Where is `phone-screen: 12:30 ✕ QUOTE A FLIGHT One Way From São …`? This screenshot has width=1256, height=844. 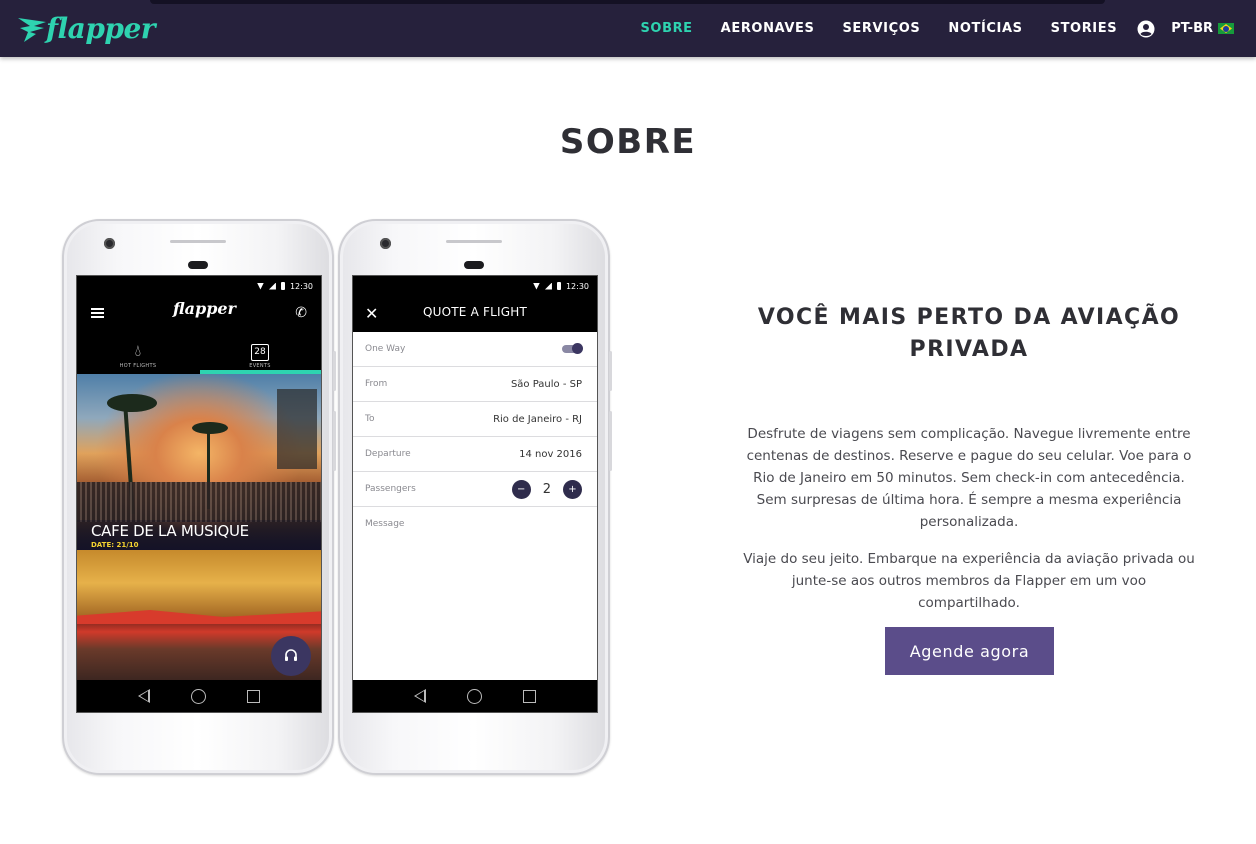
phone-screen: 12:30 ✕ QUOTE A FLIGHT One Way From São … is located at coordinates (475, 494).